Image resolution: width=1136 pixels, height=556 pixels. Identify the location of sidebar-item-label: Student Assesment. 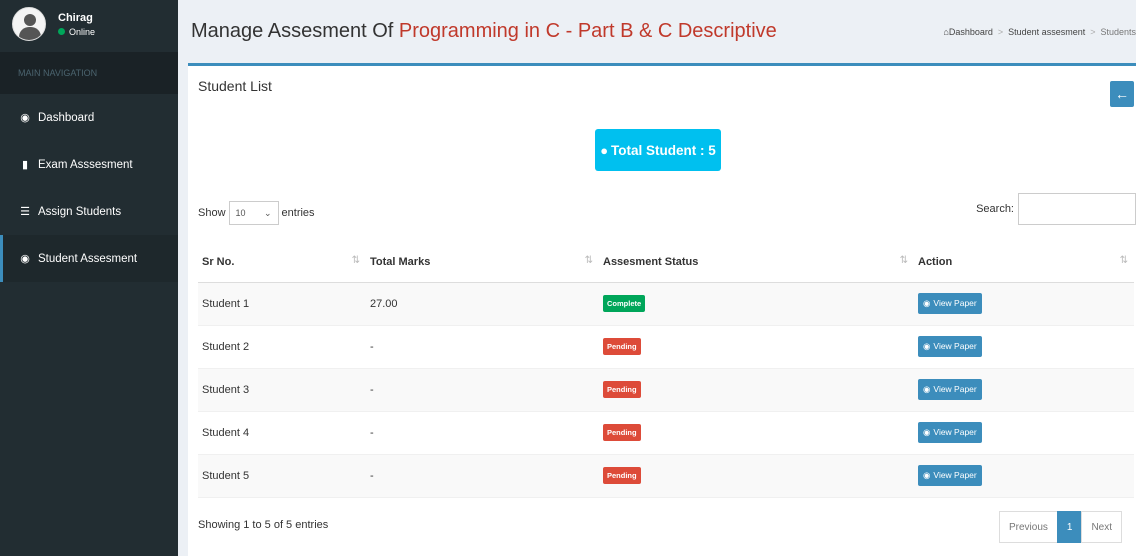
(88, 258).